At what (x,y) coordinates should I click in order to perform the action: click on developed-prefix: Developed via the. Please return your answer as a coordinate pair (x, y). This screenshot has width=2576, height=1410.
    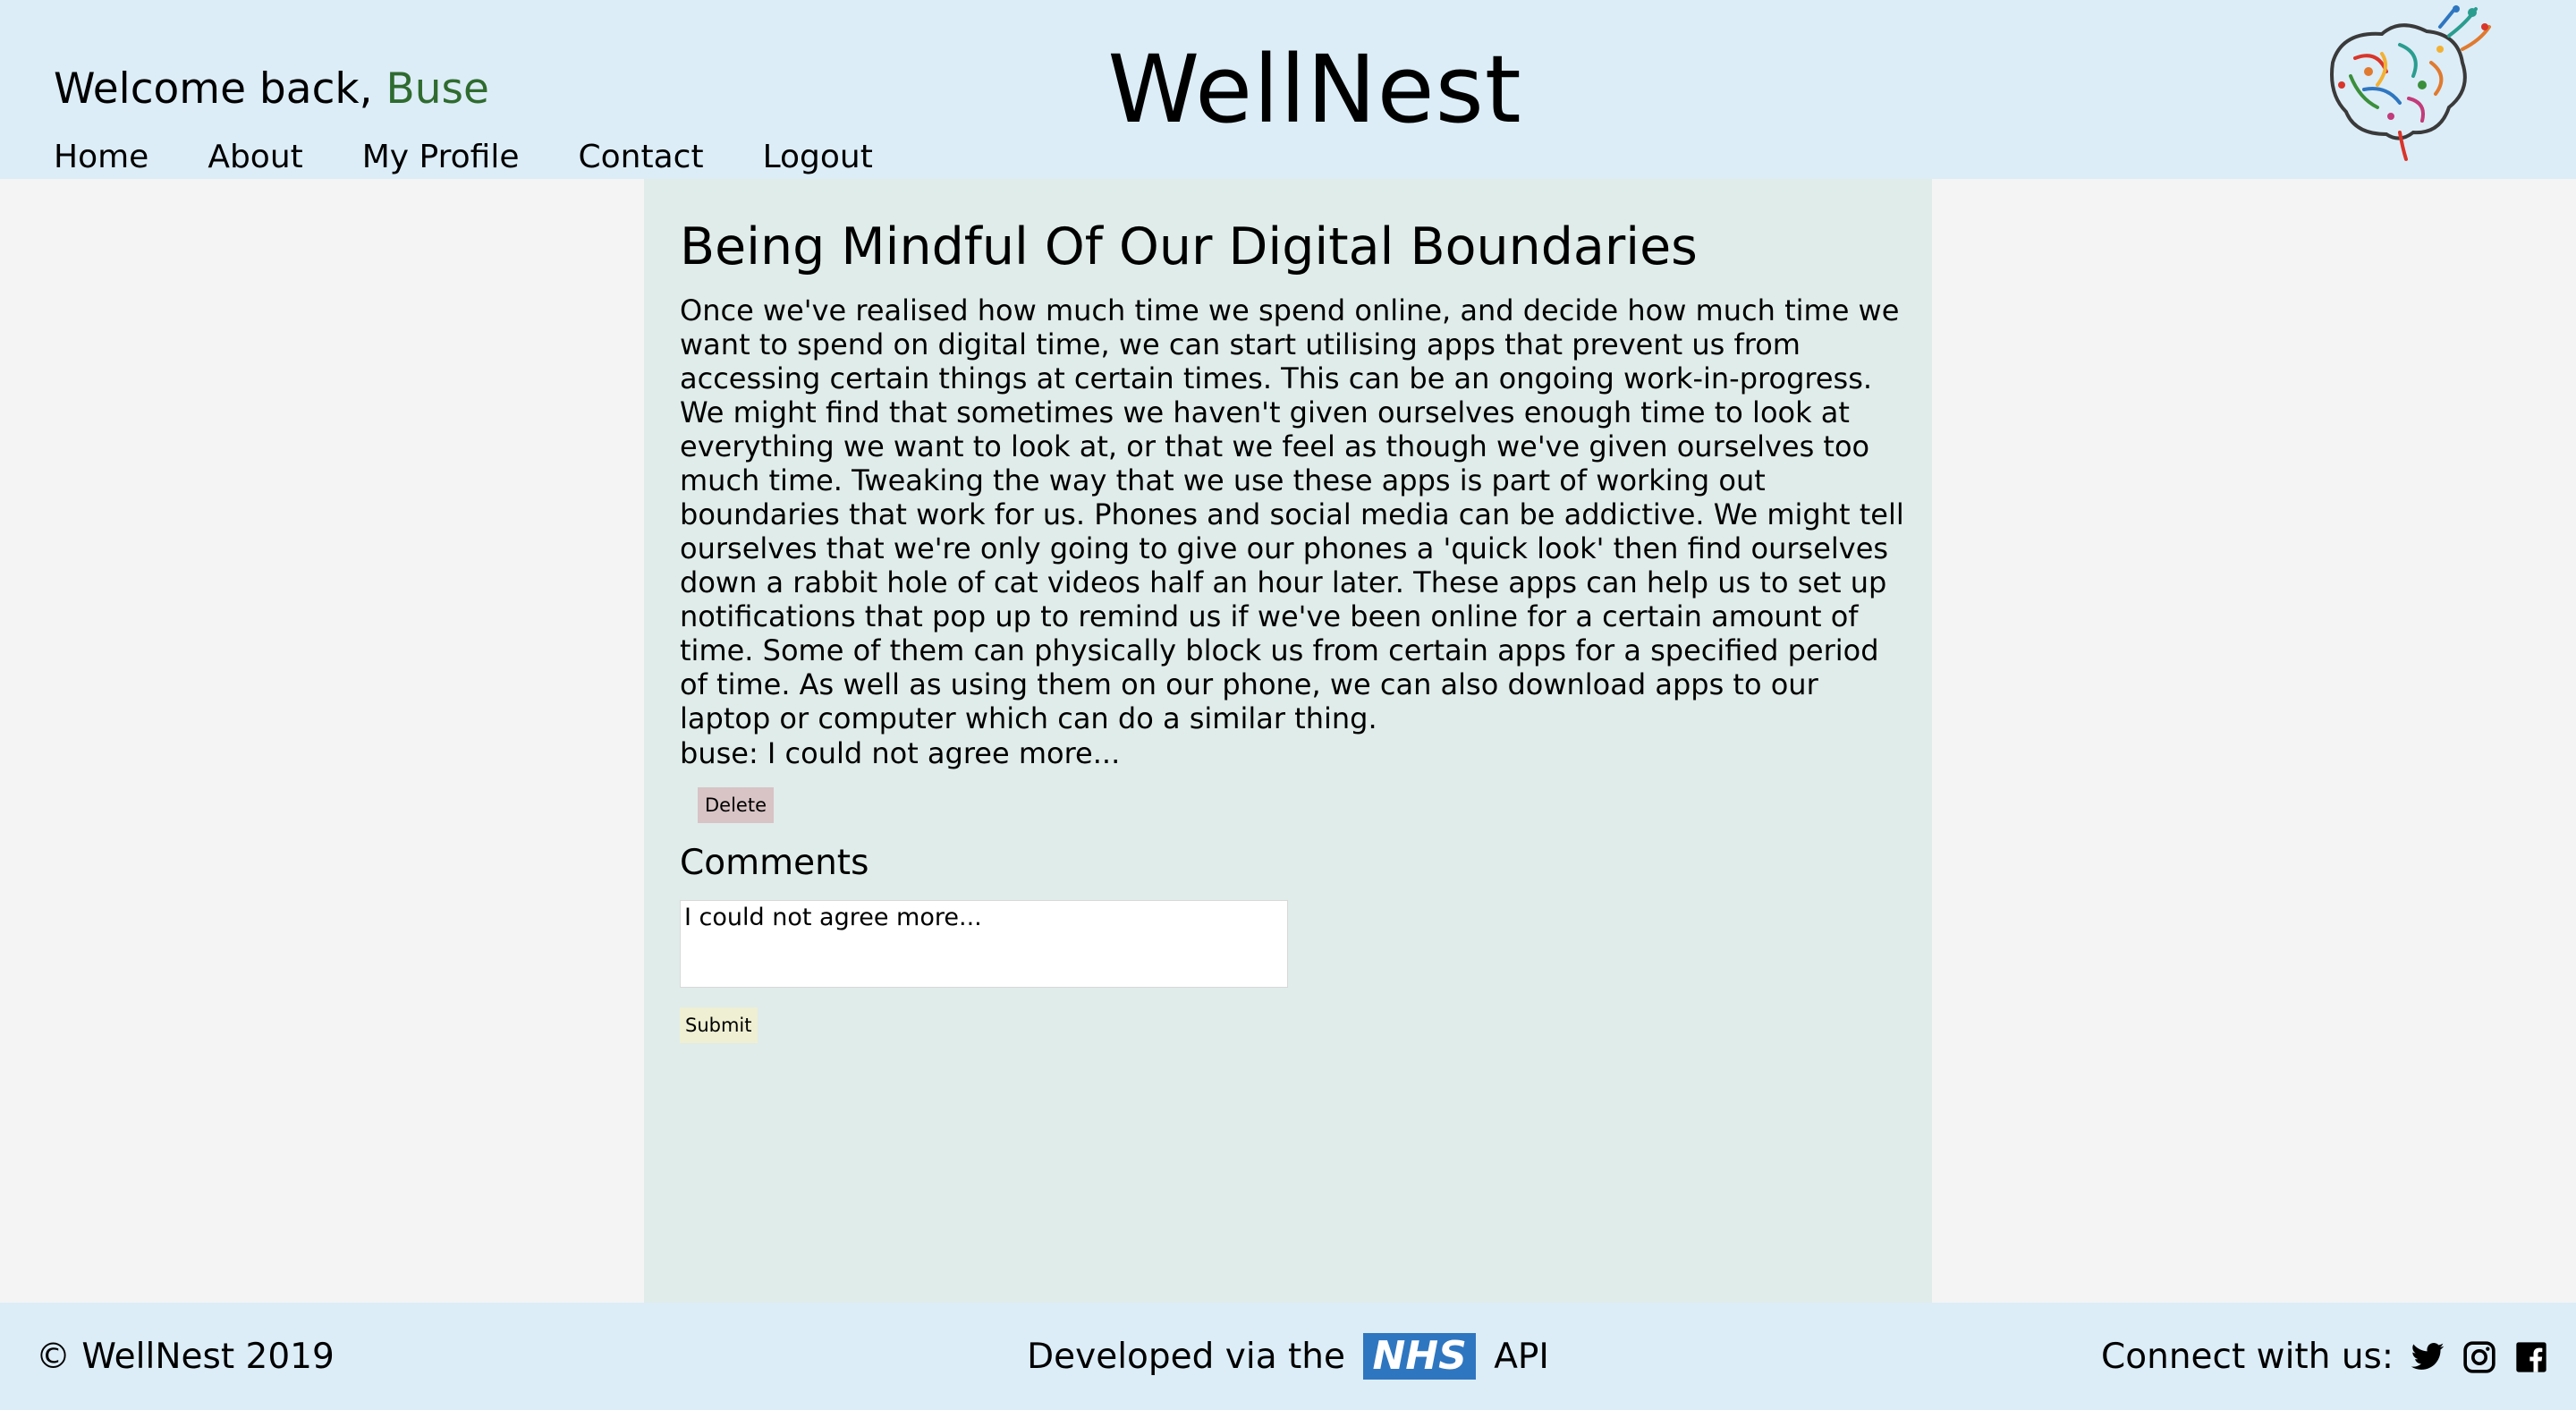
    Looking at the image, I should click on (1186, 1357).